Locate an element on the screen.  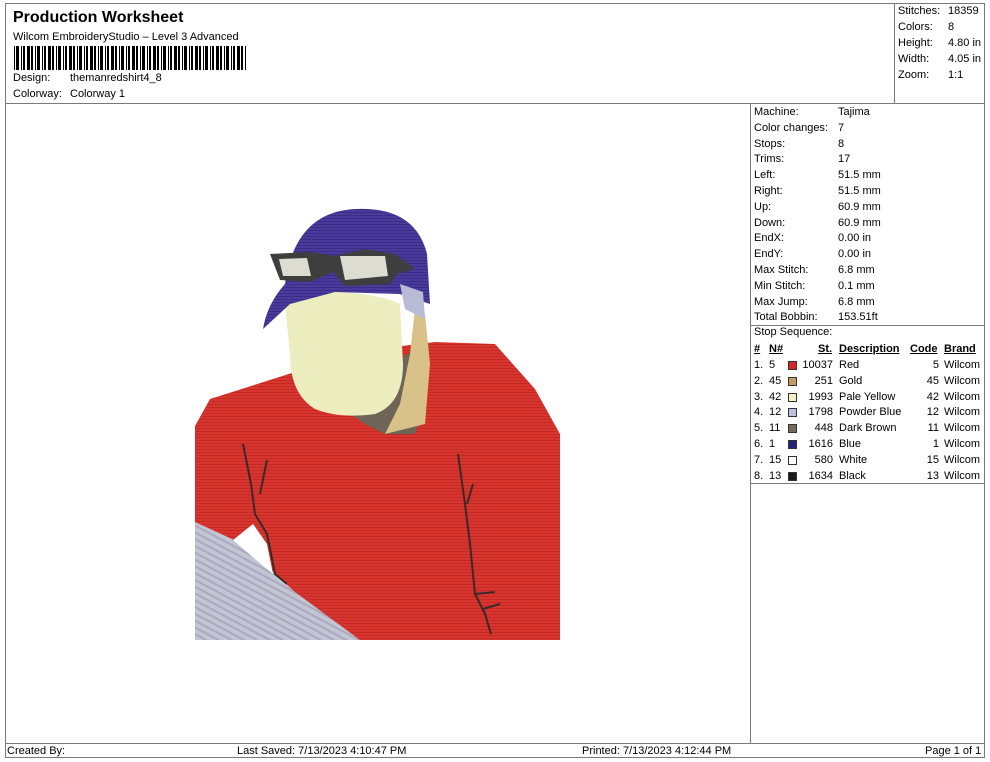
stop-stitch-count: 1616 is located at coordinates (820, 444).